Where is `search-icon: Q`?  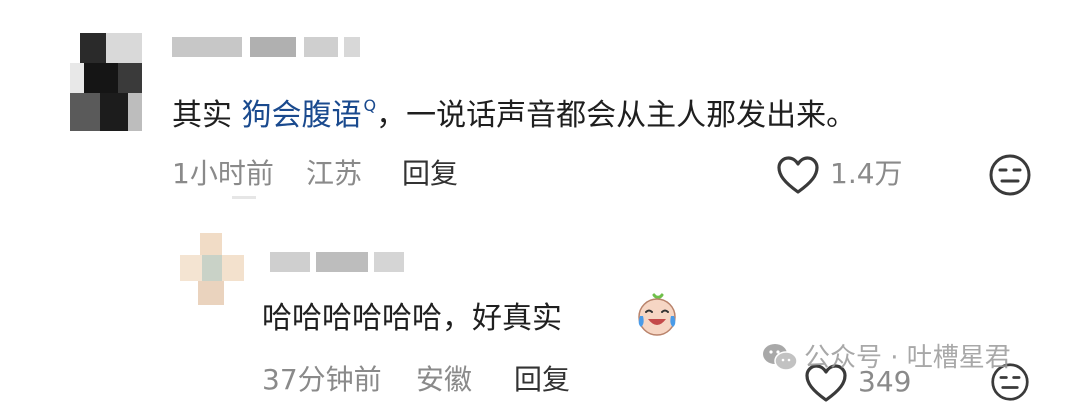 search-icon: Q is located at coordinates (370, 105).